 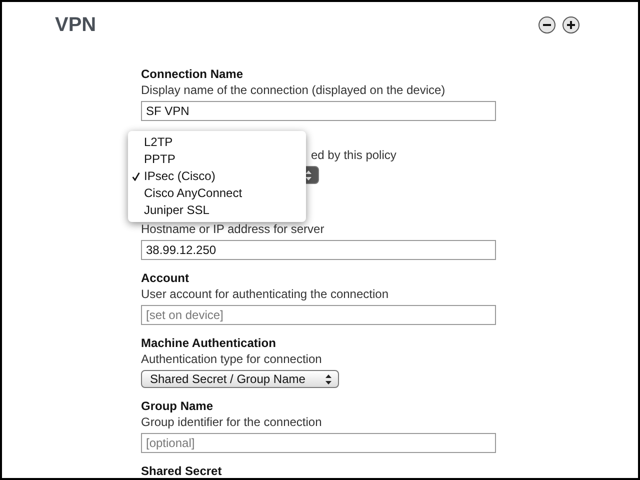 What do you see at coordinates (192, 74) in the screenshot?
I see `field-label: Connection Name` at bounding box center [192, 74].